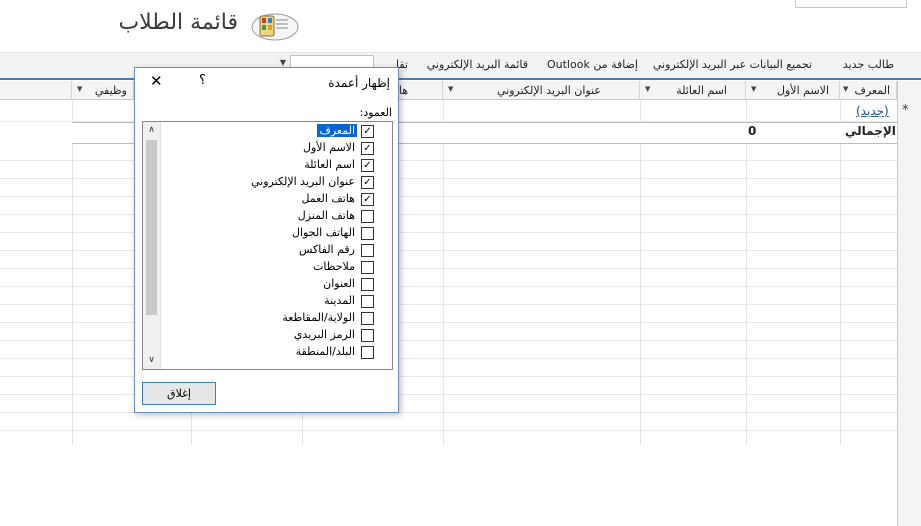 The height and width of the screenshot is (526, 921). I want to click on listbox-scrollbar: ∧ ∨, so click(152, 245).